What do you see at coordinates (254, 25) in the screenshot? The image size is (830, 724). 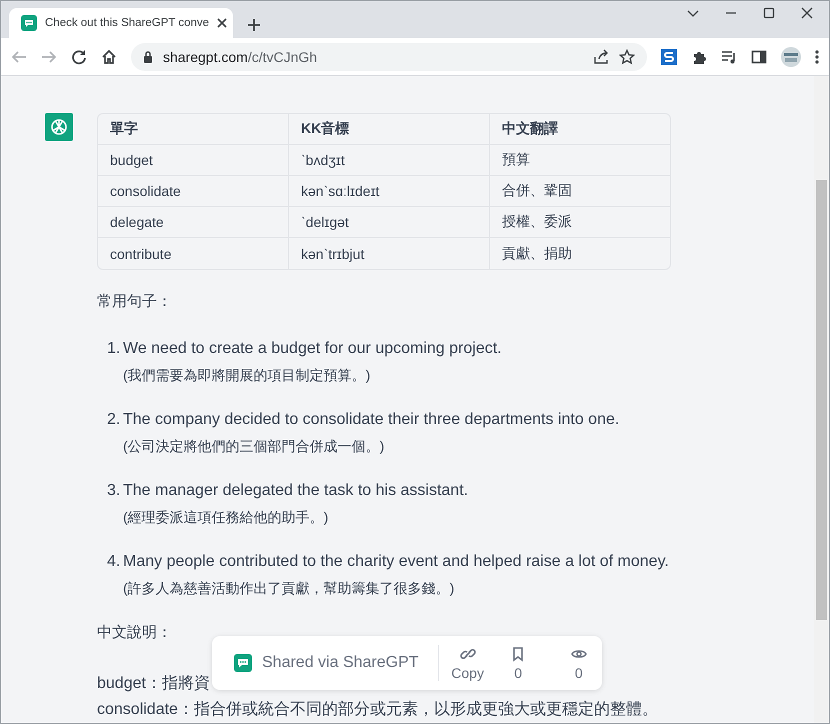 I see `new-tab-icon` at bounding box center [254, 25].